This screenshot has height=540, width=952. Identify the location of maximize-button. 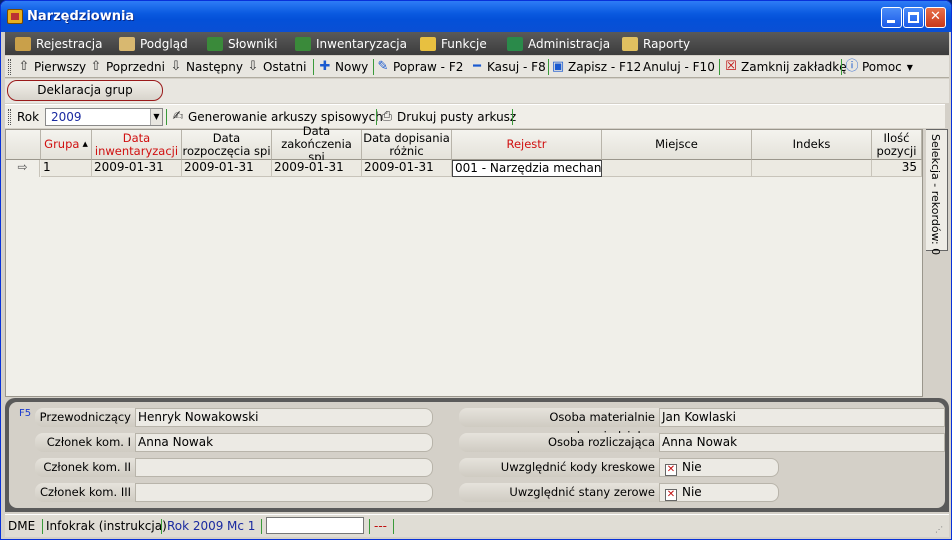
(913, 17).